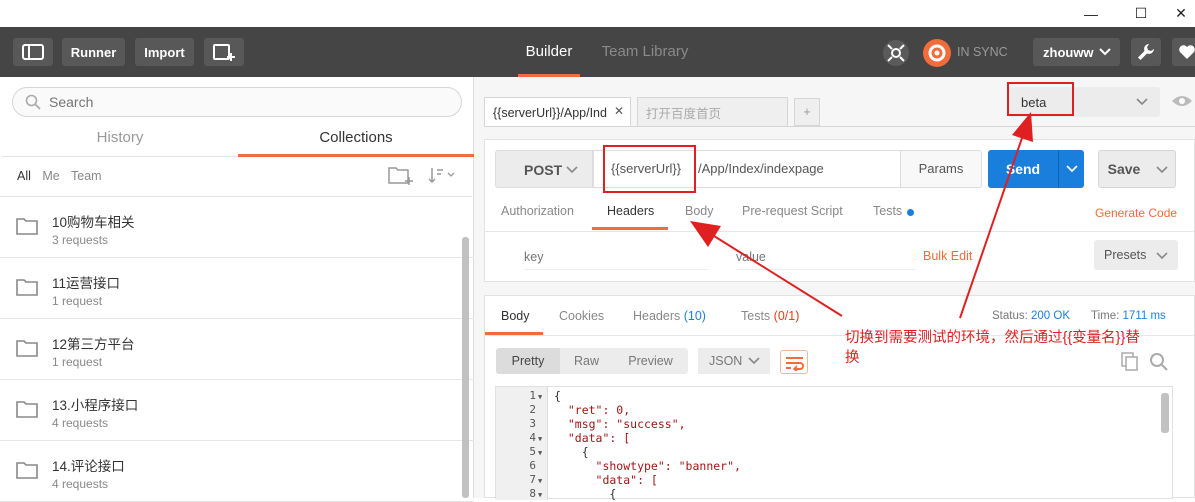  What do you see at coordinates (619, 111) in the screenshot?
I see `close-icon: ✕` at bounding box center [619, 111].